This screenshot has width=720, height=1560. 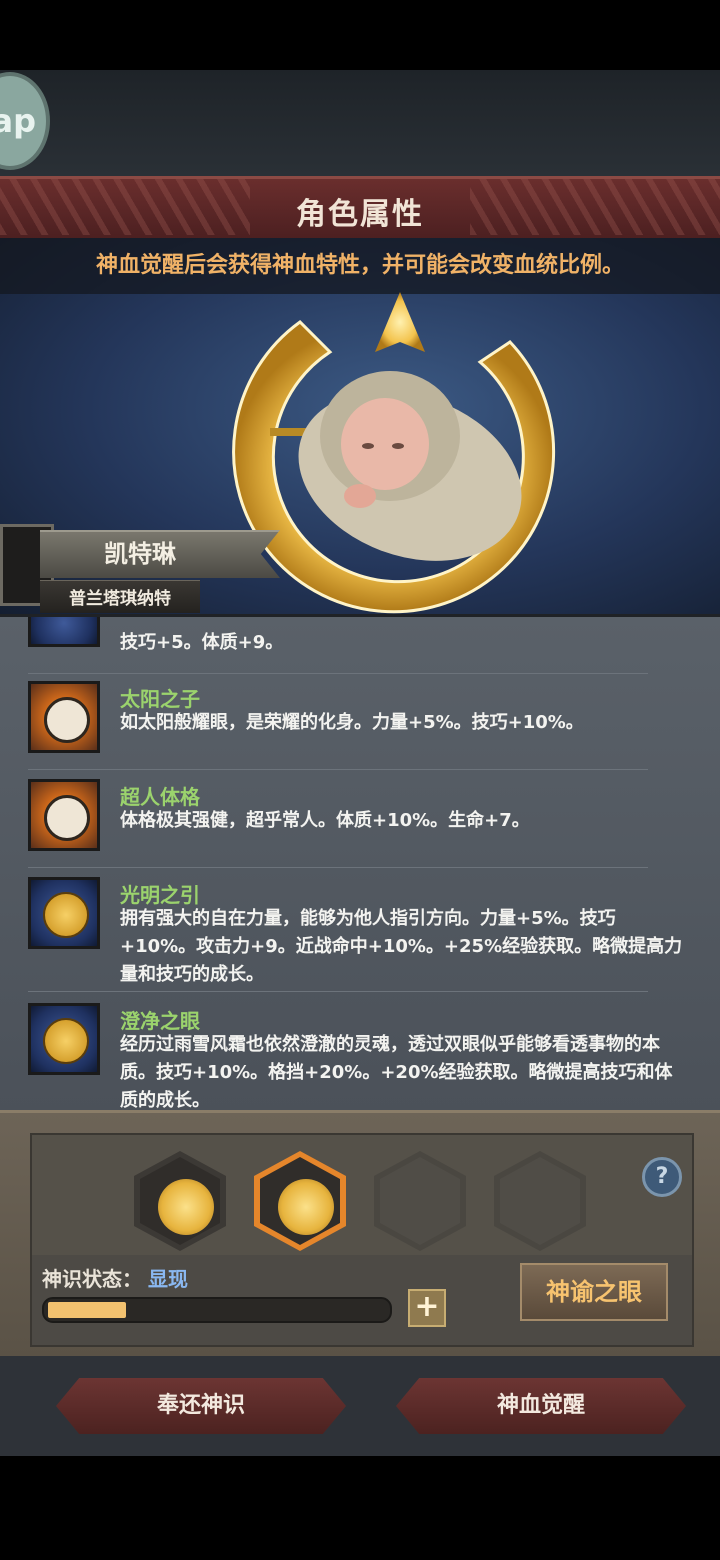 I want to click on footer-actions: 奉还神识 神血觉醒, so click(x=360, y=1406).